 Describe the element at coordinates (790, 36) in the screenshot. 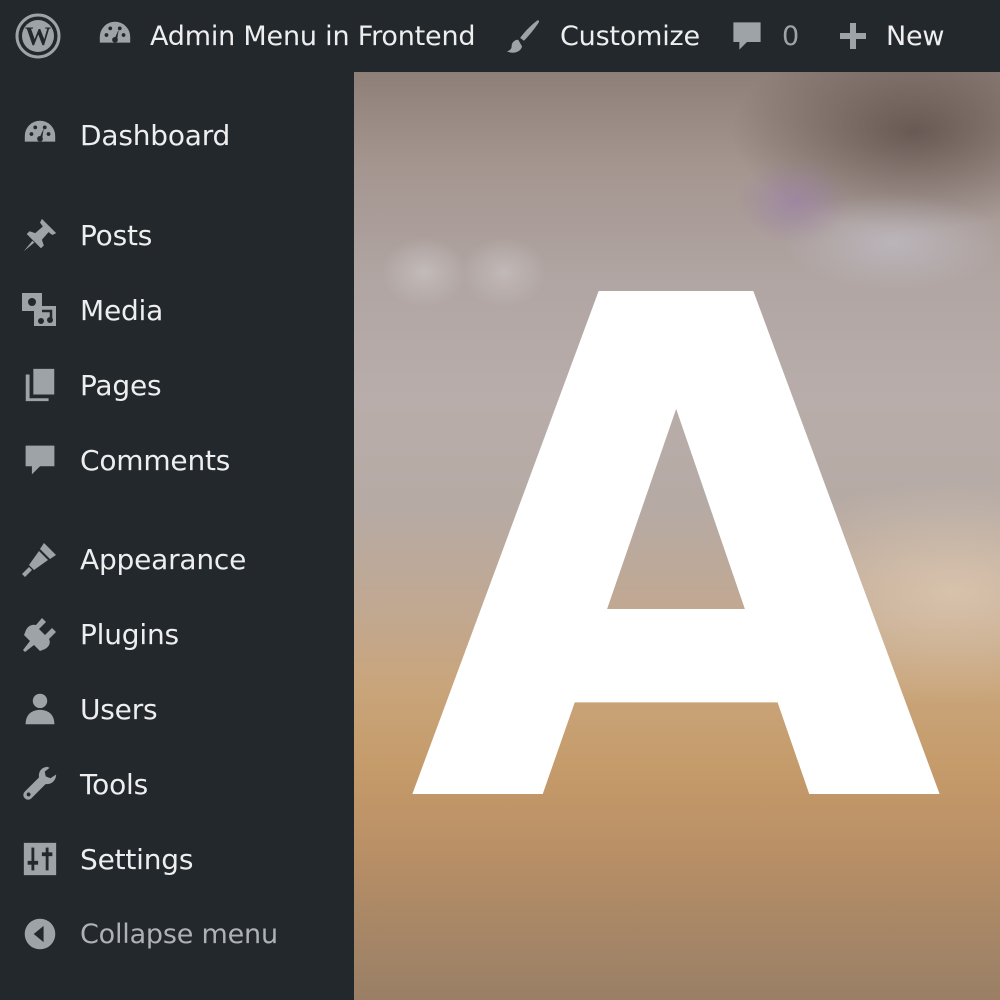

I see `comments-count: 0` at that location.